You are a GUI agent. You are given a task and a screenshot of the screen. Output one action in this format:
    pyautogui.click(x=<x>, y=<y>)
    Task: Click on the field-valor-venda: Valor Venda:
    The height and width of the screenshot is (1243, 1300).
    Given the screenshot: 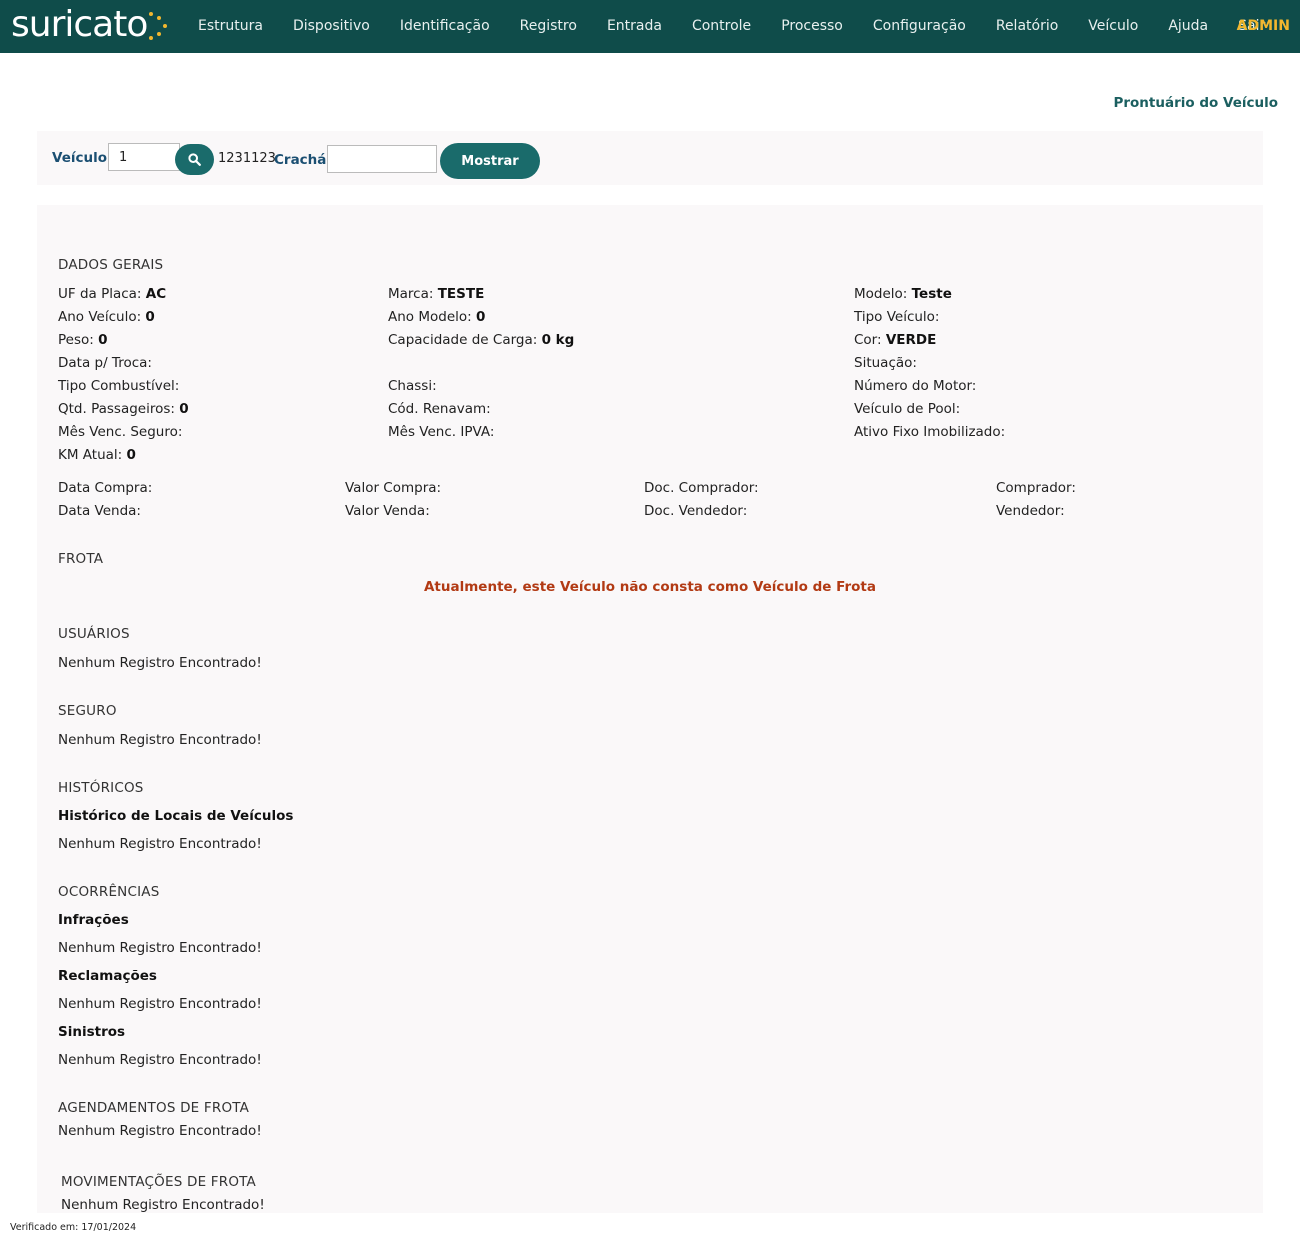 What is the action you would take?
    pyautogui.click(x=387, y=511)
    